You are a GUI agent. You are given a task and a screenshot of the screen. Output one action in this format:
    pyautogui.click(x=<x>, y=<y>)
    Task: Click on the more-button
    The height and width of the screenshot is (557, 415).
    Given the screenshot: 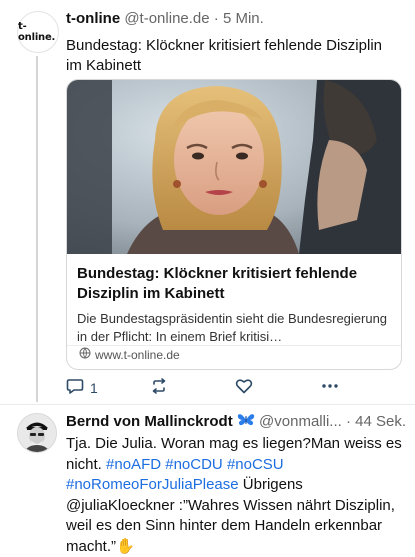 What is the action you would take?
    pyautogui.click(x=330, y=387)
    